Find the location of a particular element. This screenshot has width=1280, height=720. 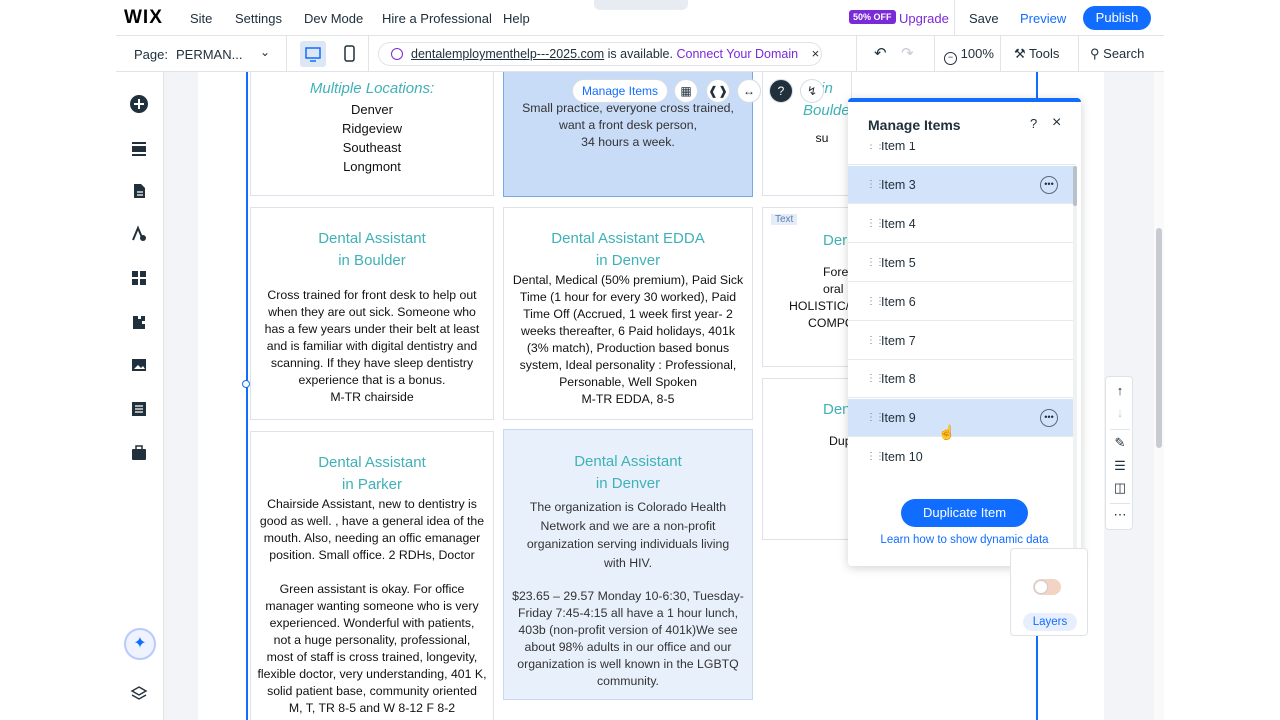

tools-button: ⚒ Tools is located at coordinates (1036, 54).